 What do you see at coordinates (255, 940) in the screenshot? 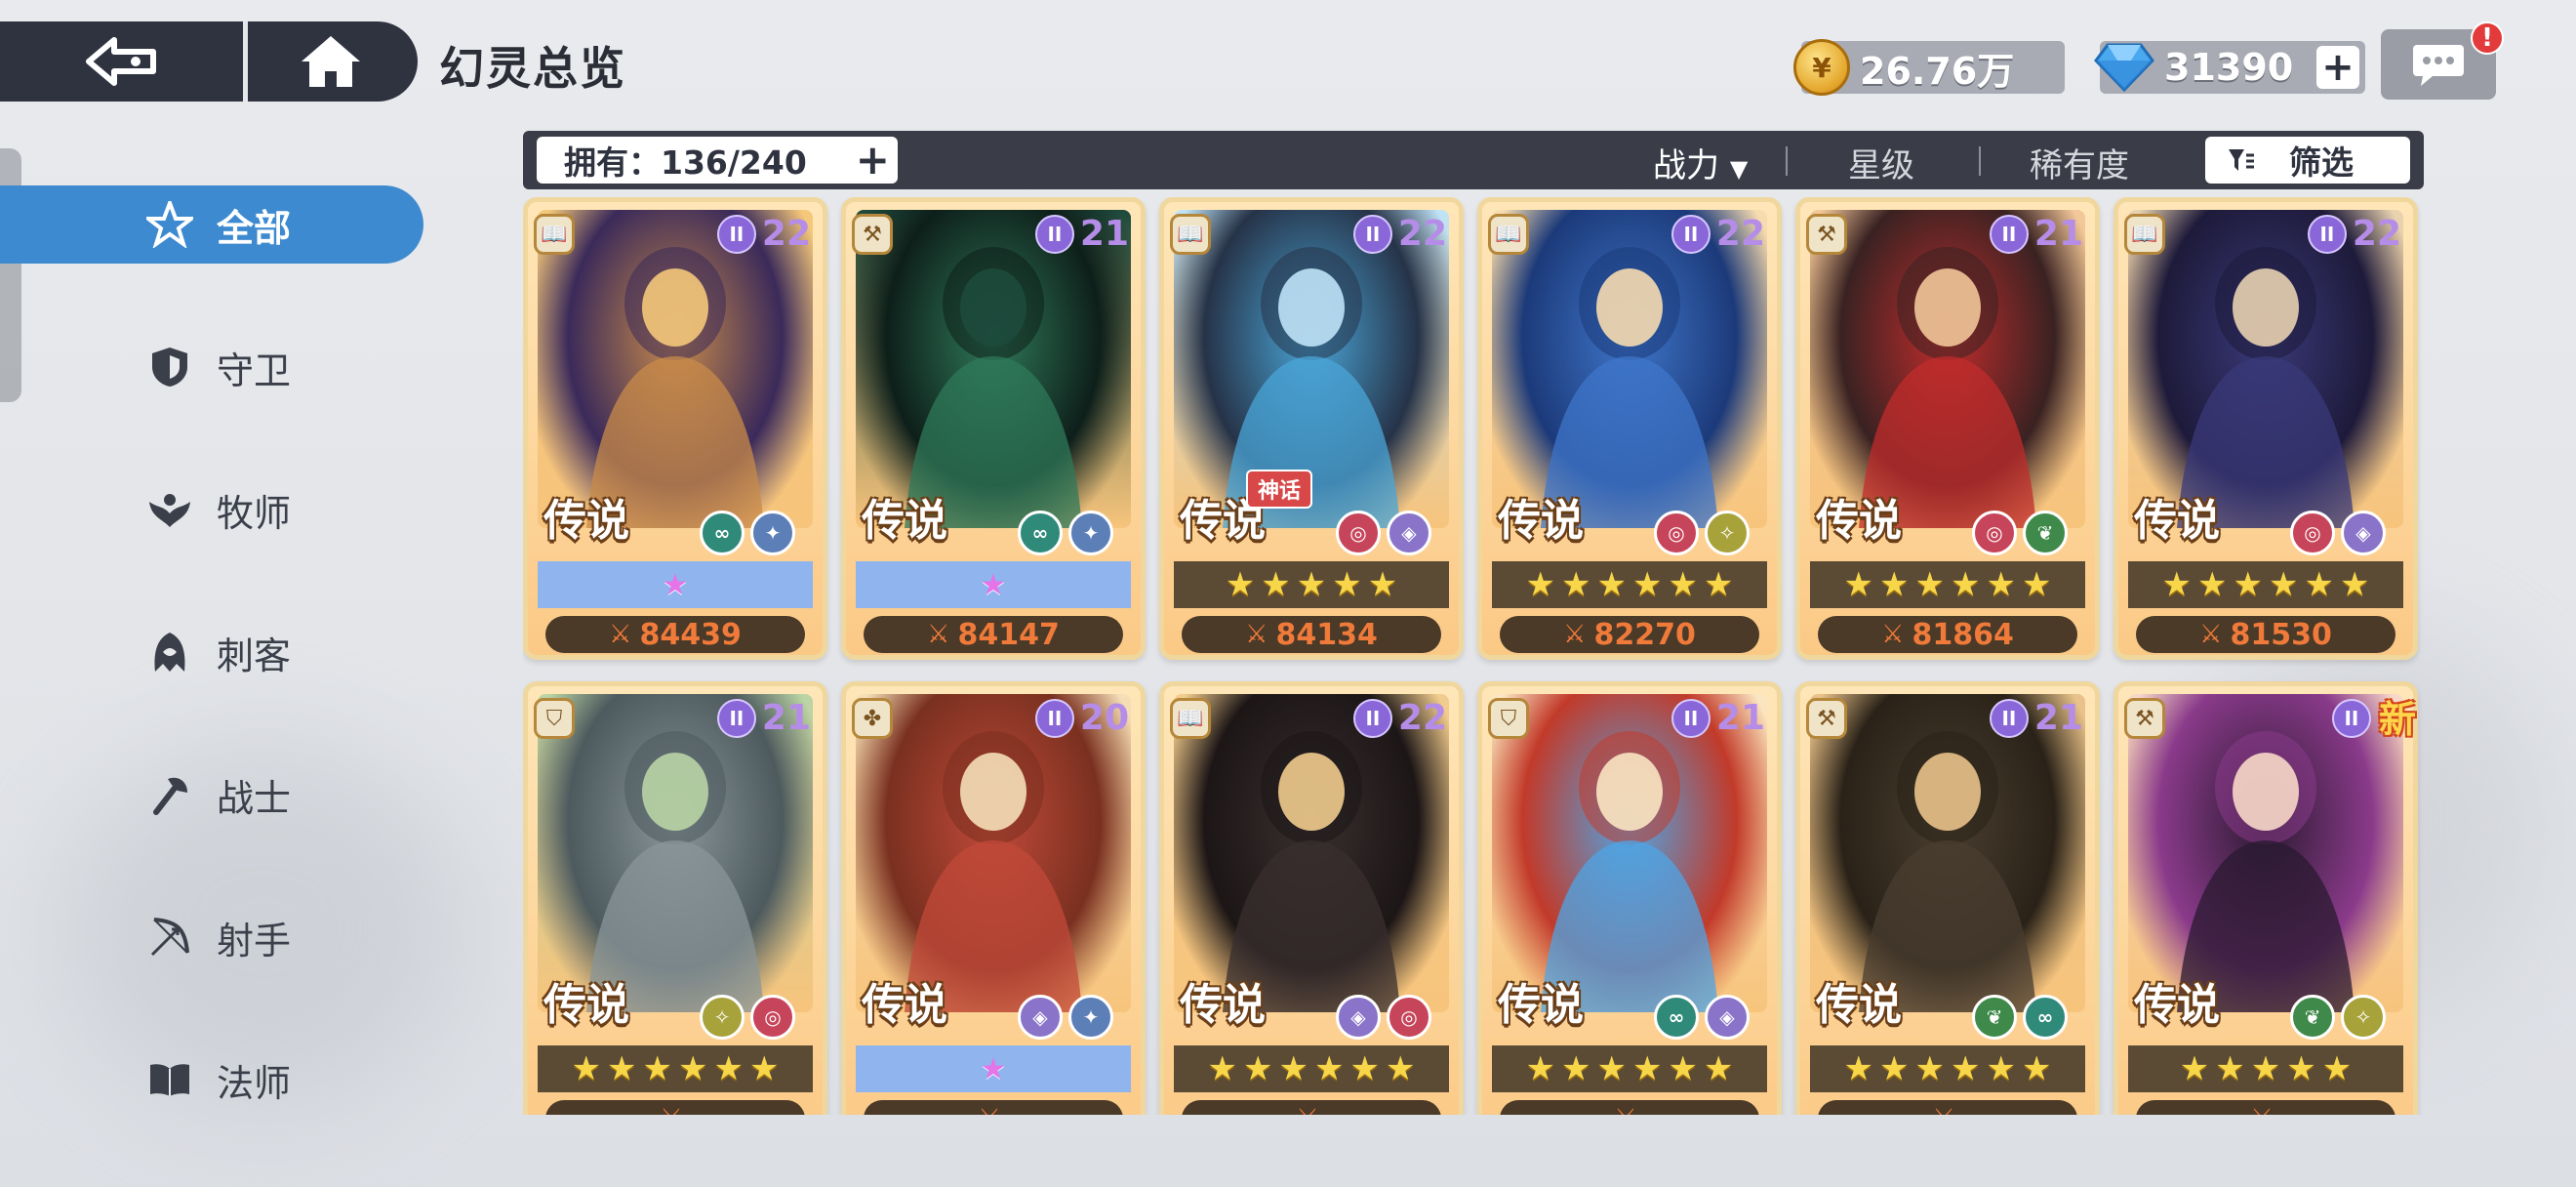
I see `sidebar-item-label: 射手` at bounding box center [255, 940].